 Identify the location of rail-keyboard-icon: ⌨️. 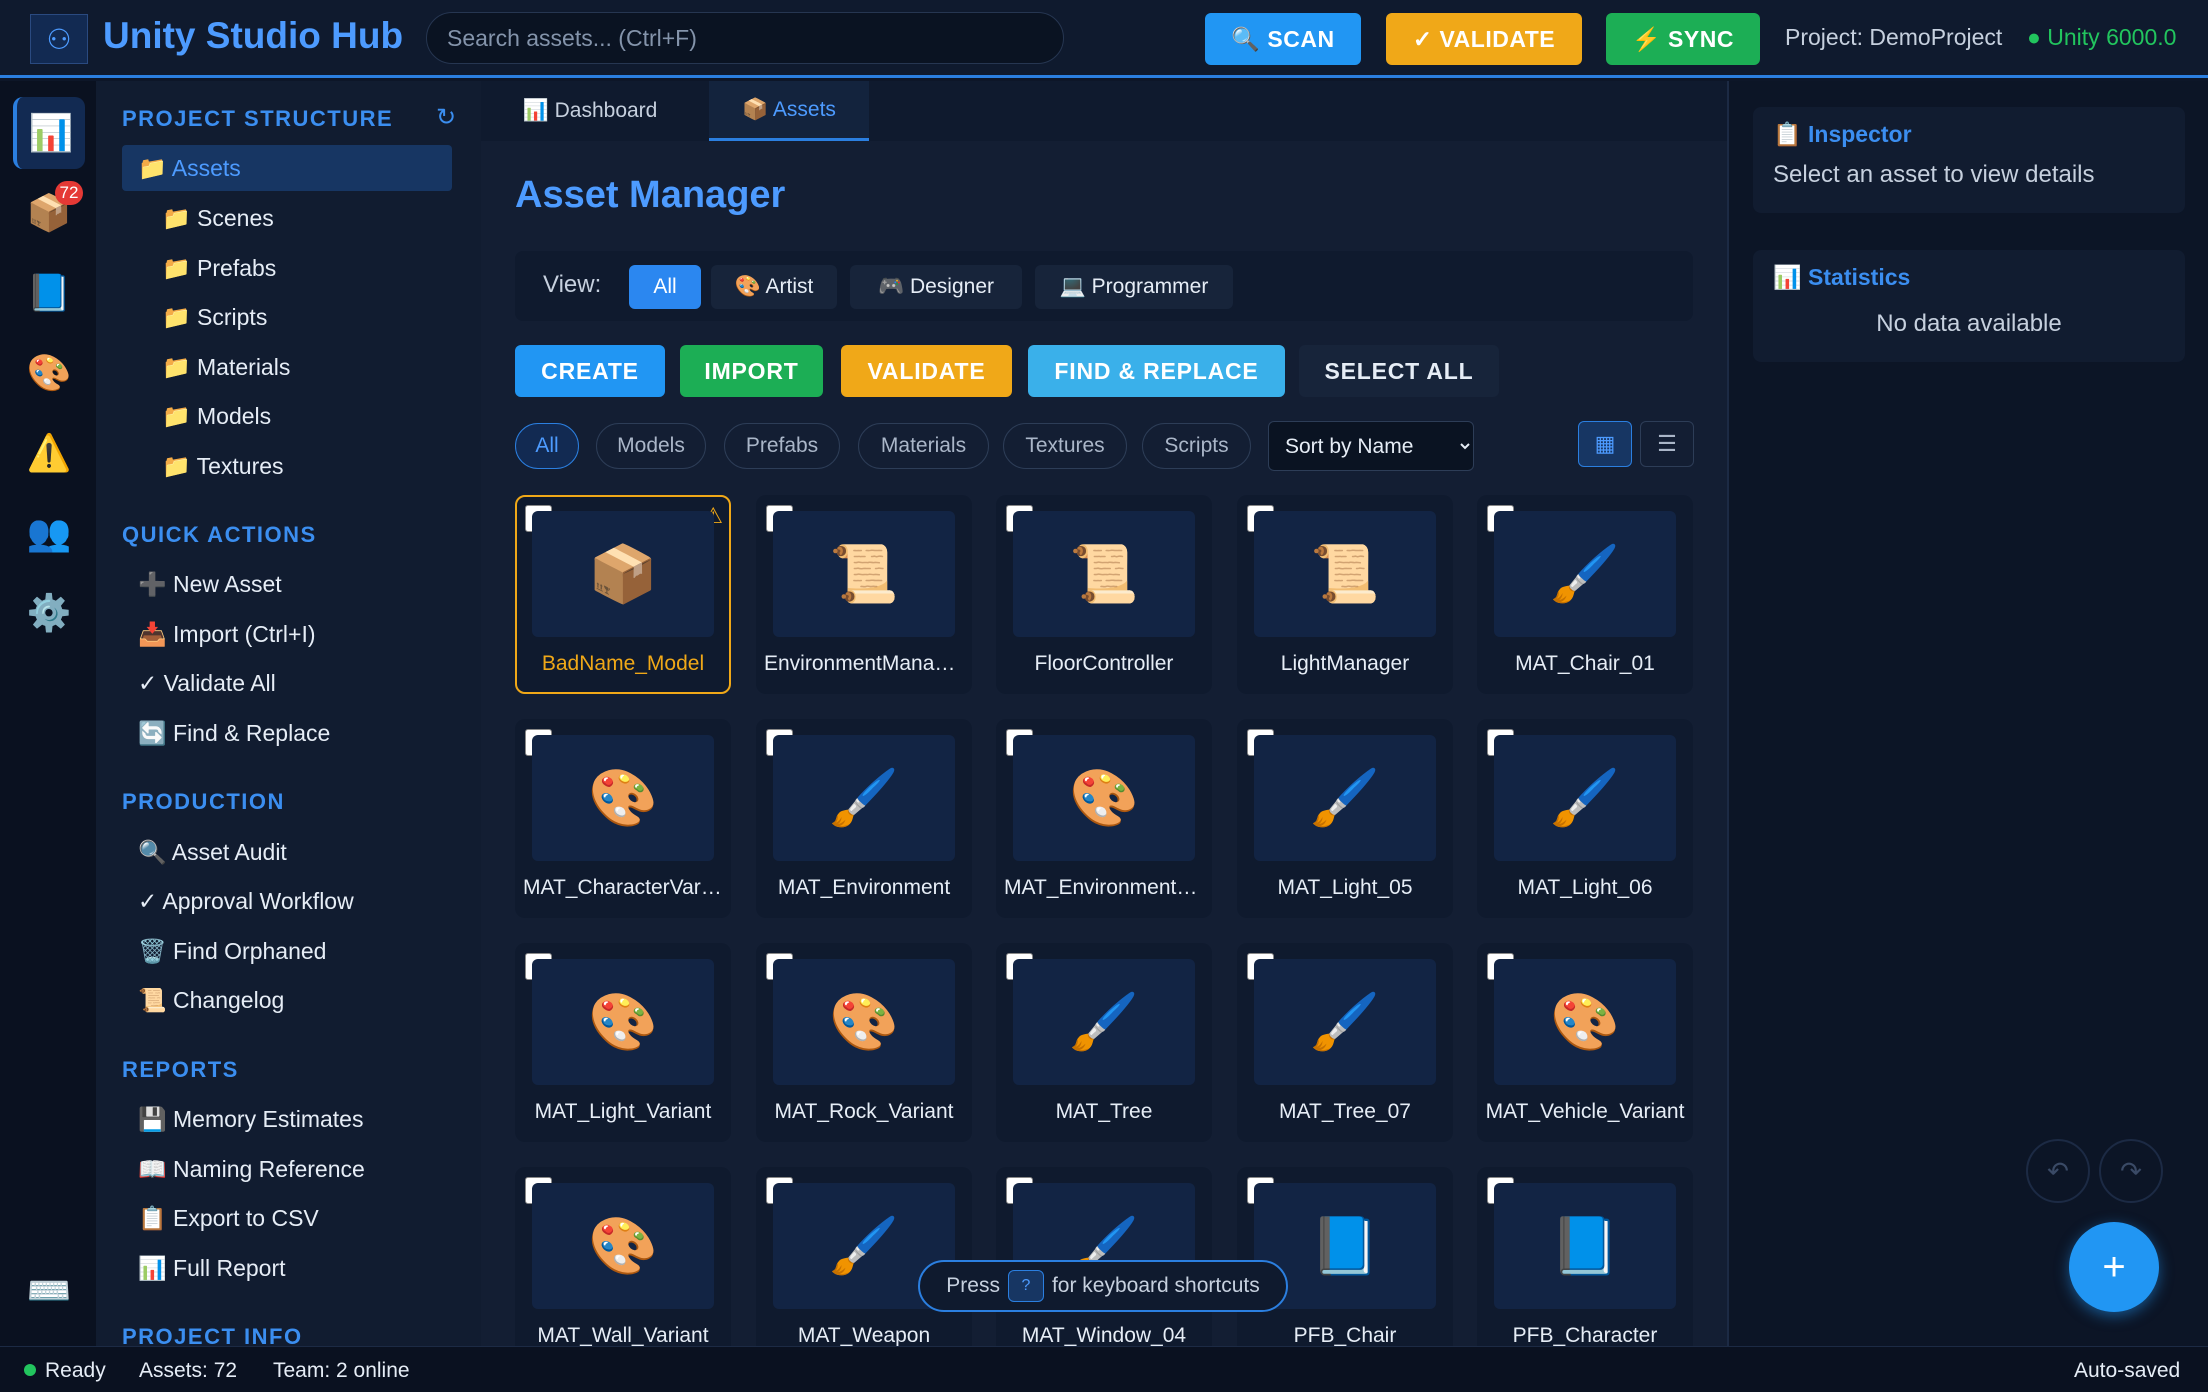
(49, 1291).